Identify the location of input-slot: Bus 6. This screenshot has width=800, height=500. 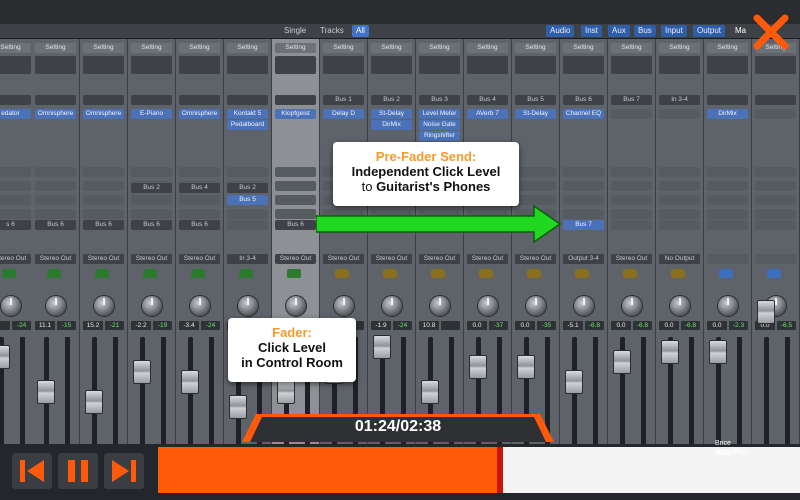
(583, 100).